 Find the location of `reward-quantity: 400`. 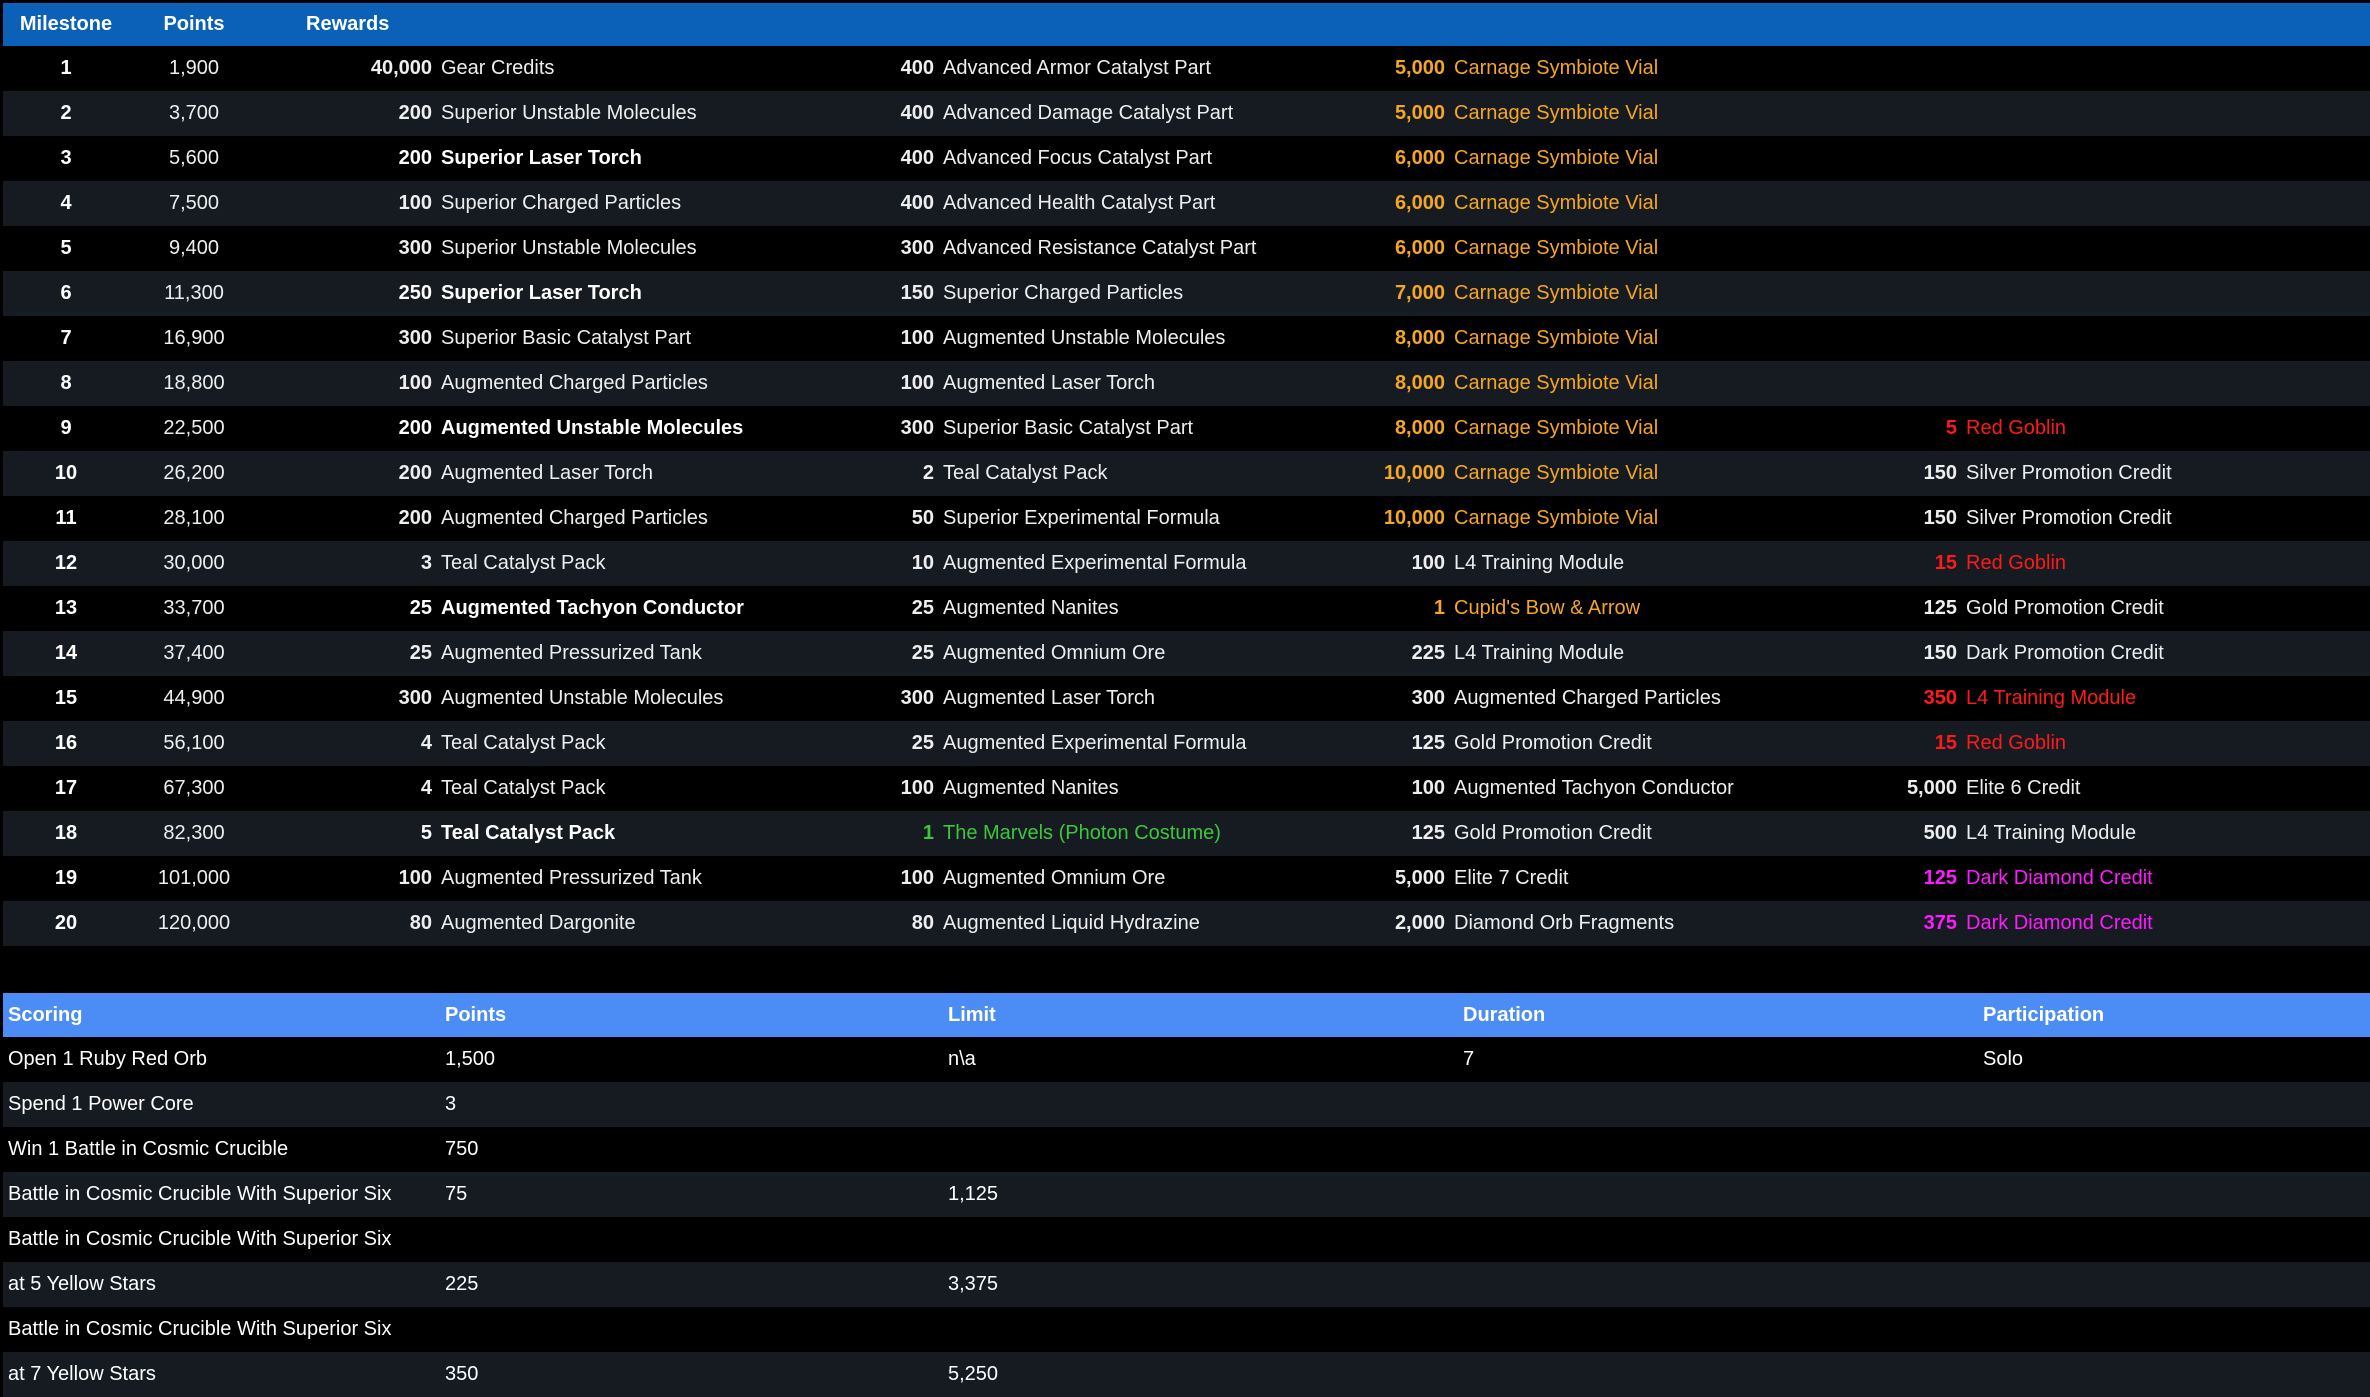

reward-quantity: 400 is located at coordinates (852, 68).